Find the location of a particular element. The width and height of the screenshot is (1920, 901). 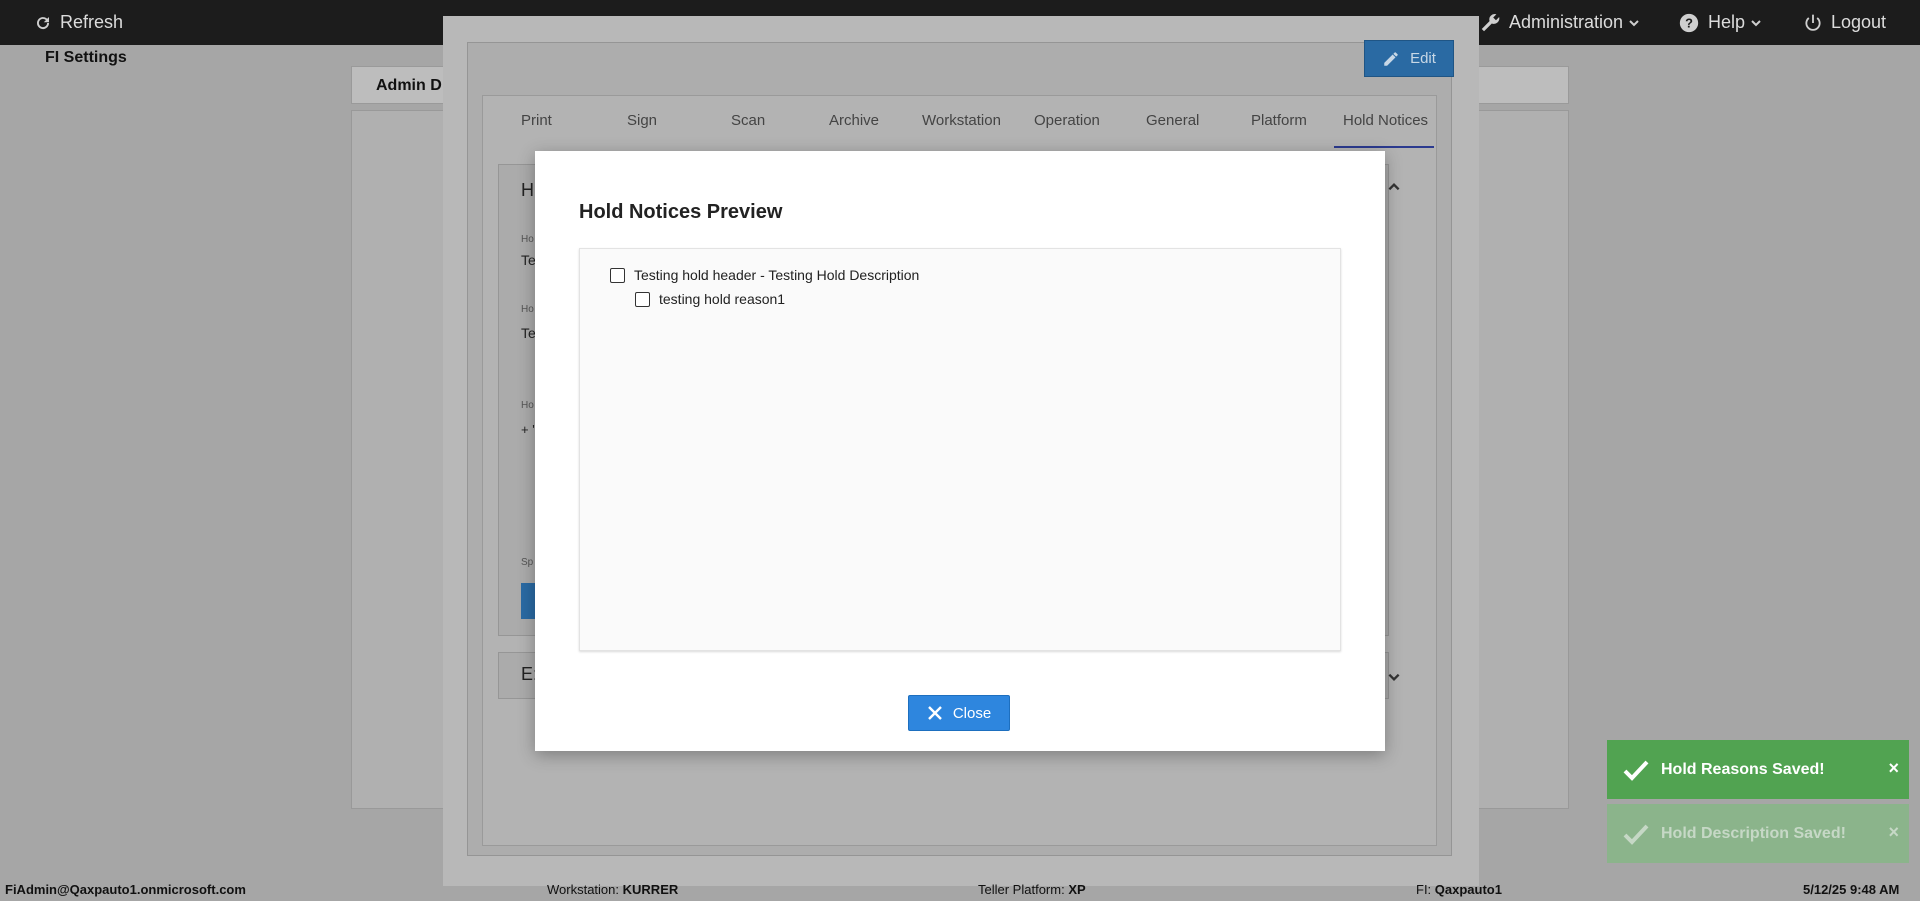

fi-settings-title: FI Settings is located at coordinates (86, 57).